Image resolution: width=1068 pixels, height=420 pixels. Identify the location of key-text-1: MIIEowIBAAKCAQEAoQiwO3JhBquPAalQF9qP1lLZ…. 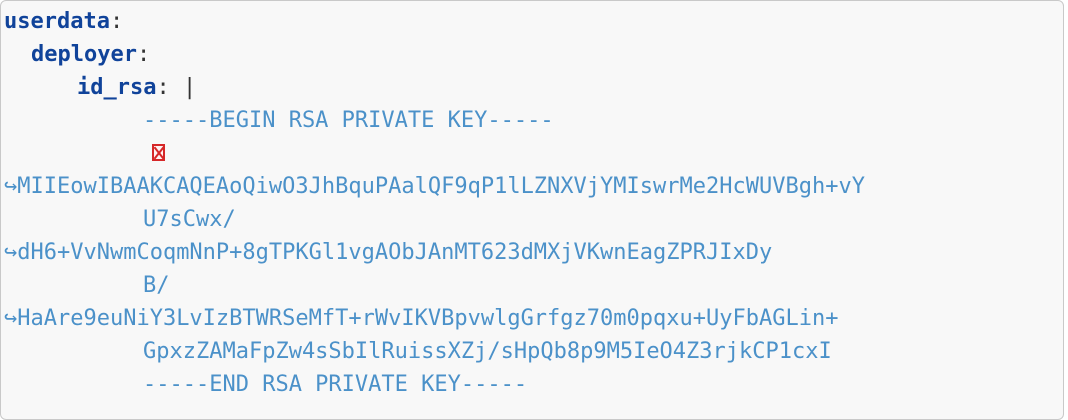
(441, 186).